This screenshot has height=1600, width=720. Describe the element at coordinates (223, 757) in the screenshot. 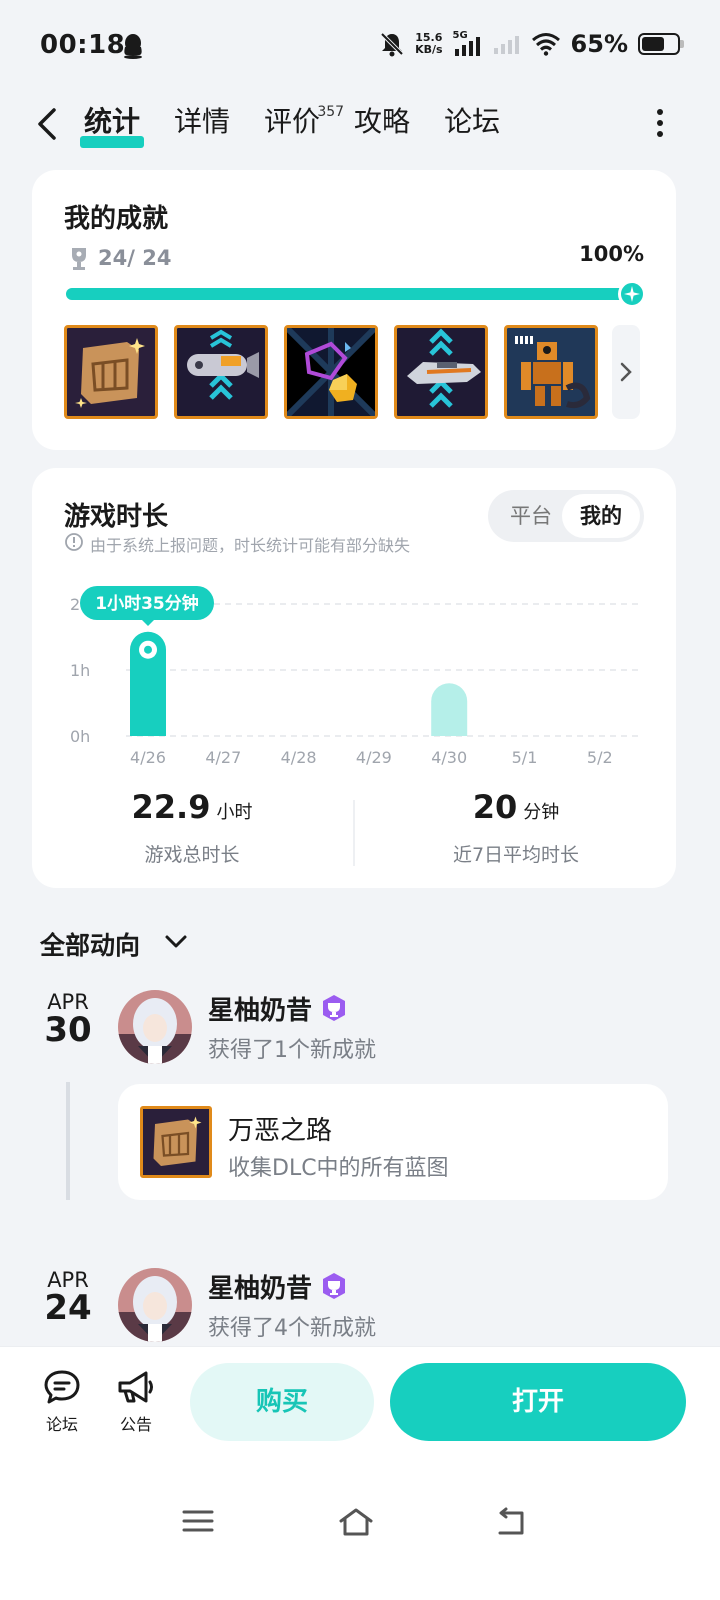

I see `chart-xtick: 4/27` at that location.